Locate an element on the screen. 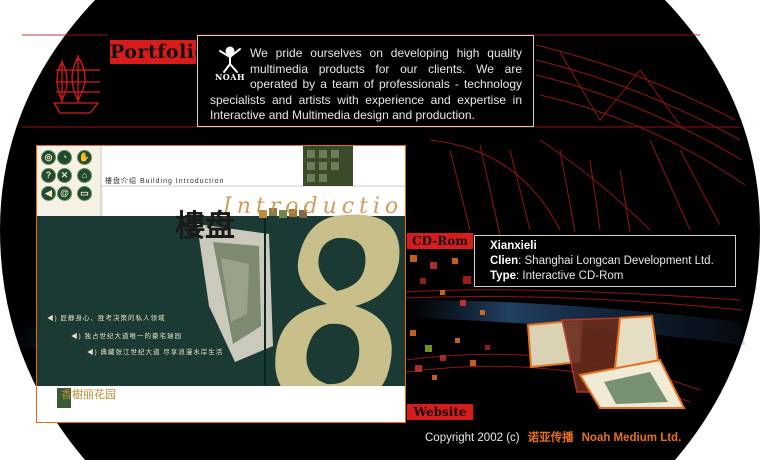 The height and width of the screenshot is (460, 760). prev-icon: ◀ is located at coordinates (48, 193).